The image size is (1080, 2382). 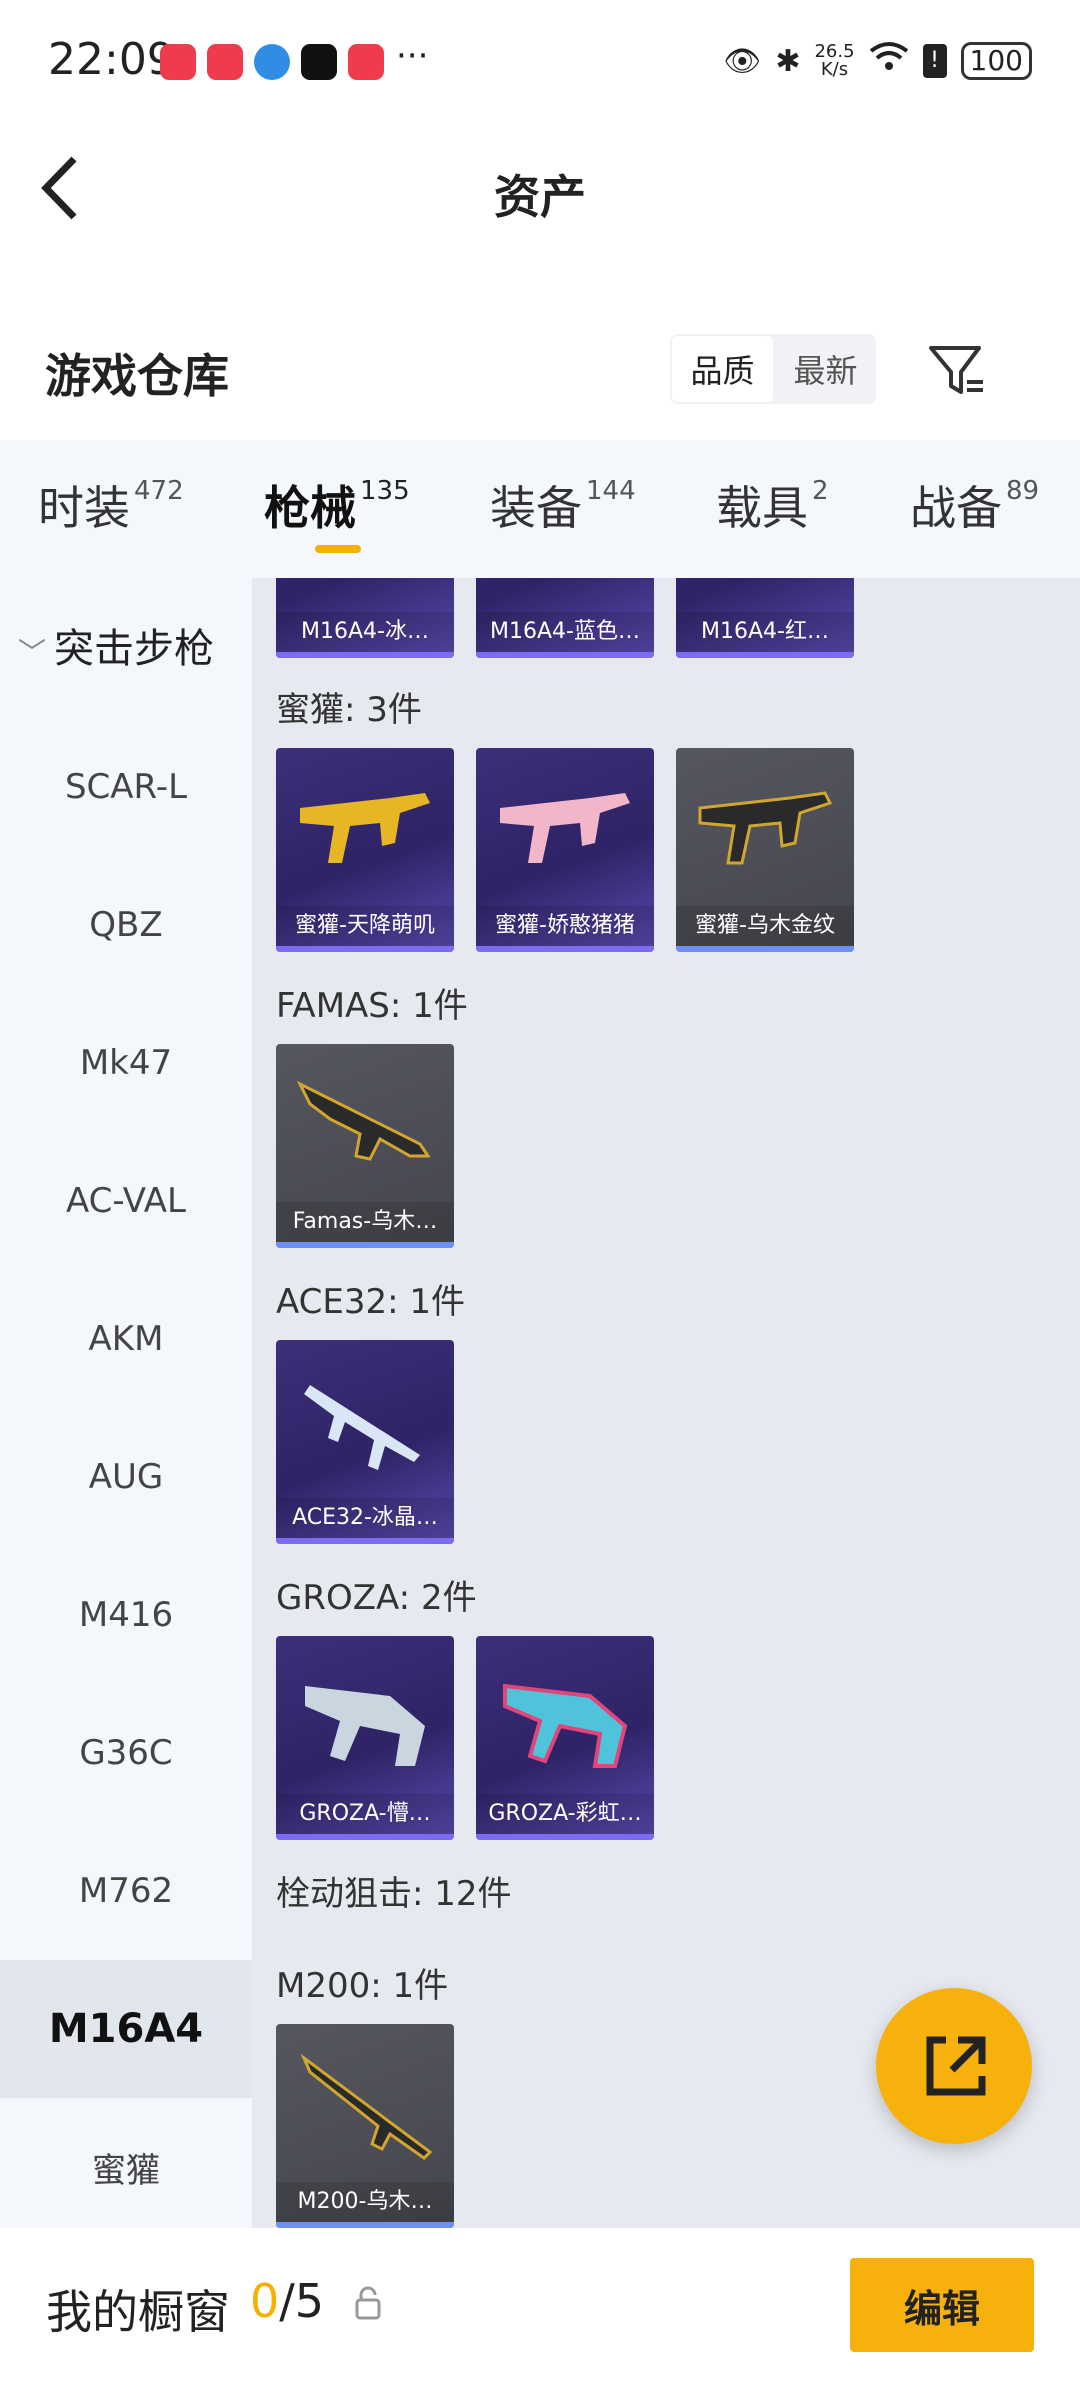 I want to click on page-title: 资产, so click(x=540, y=197).